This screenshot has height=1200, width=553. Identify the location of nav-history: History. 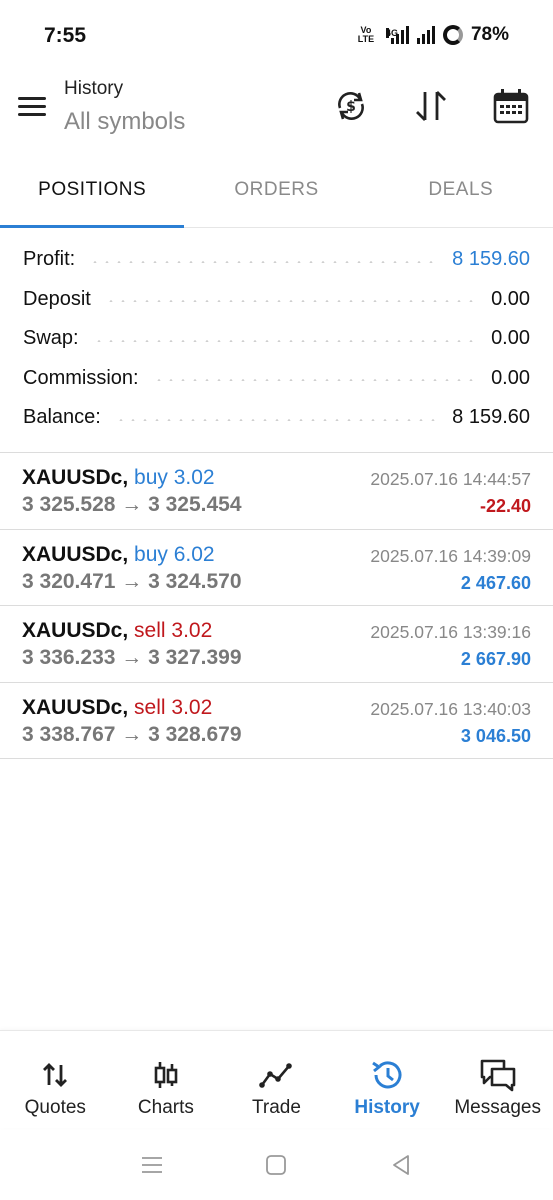
(387, 1079).